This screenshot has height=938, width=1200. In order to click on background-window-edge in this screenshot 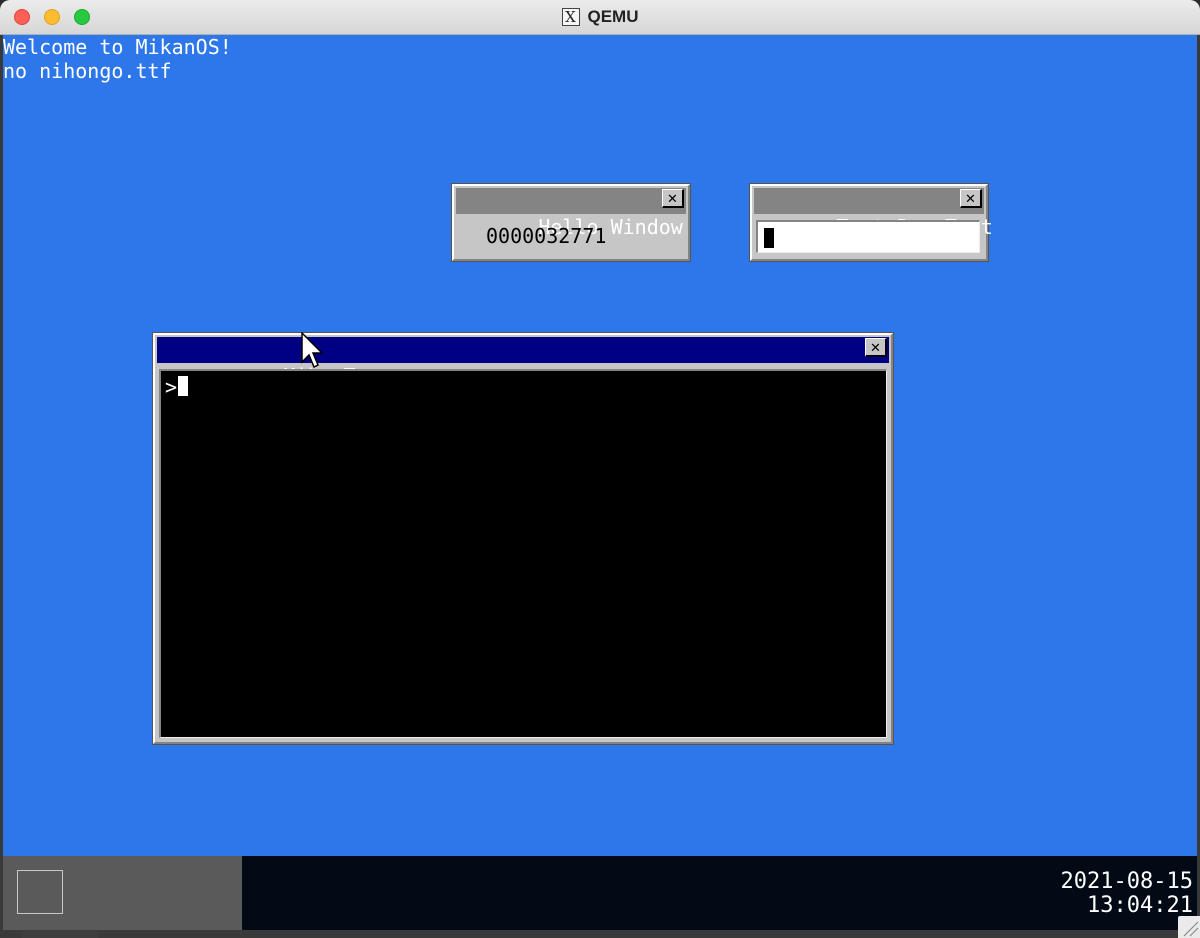, I will do `click(60, 934)`.